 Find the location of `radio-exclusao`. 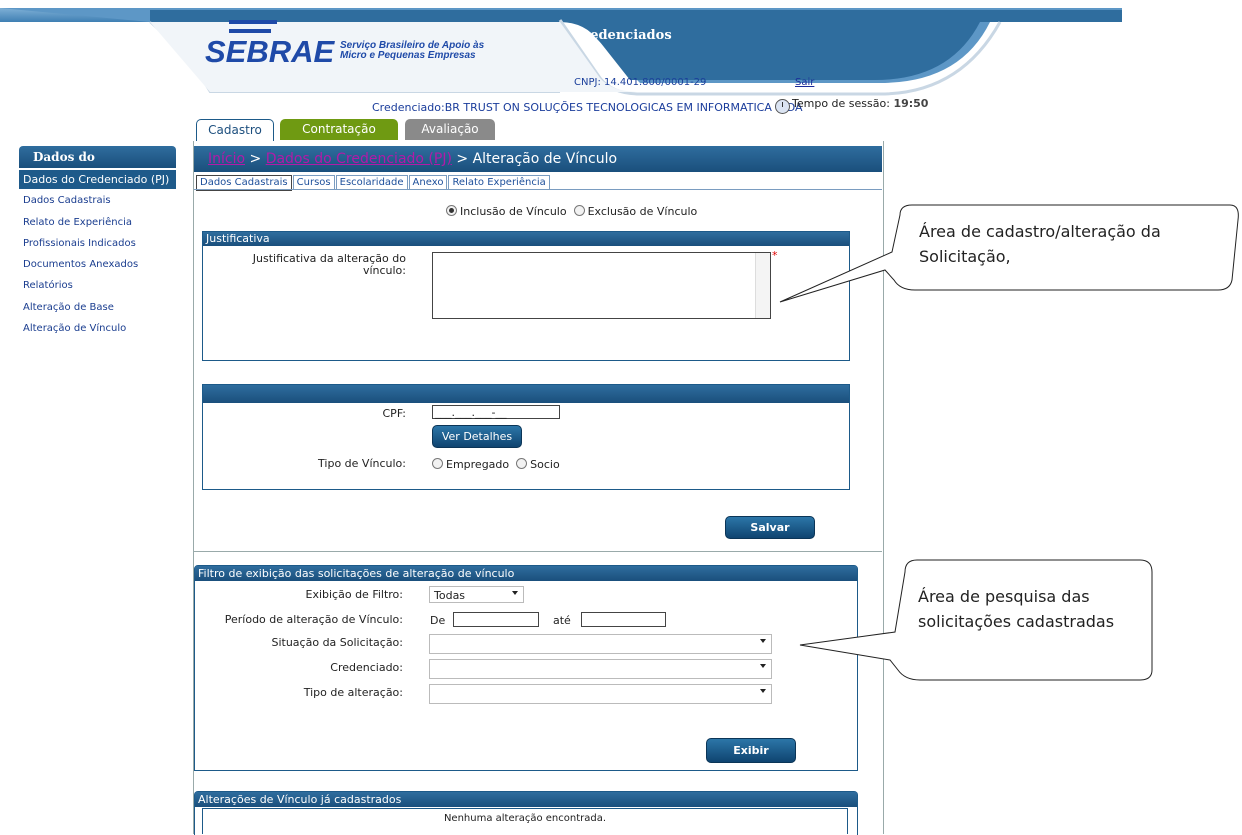

radio-exclusao is located at coordinates (579, 210).